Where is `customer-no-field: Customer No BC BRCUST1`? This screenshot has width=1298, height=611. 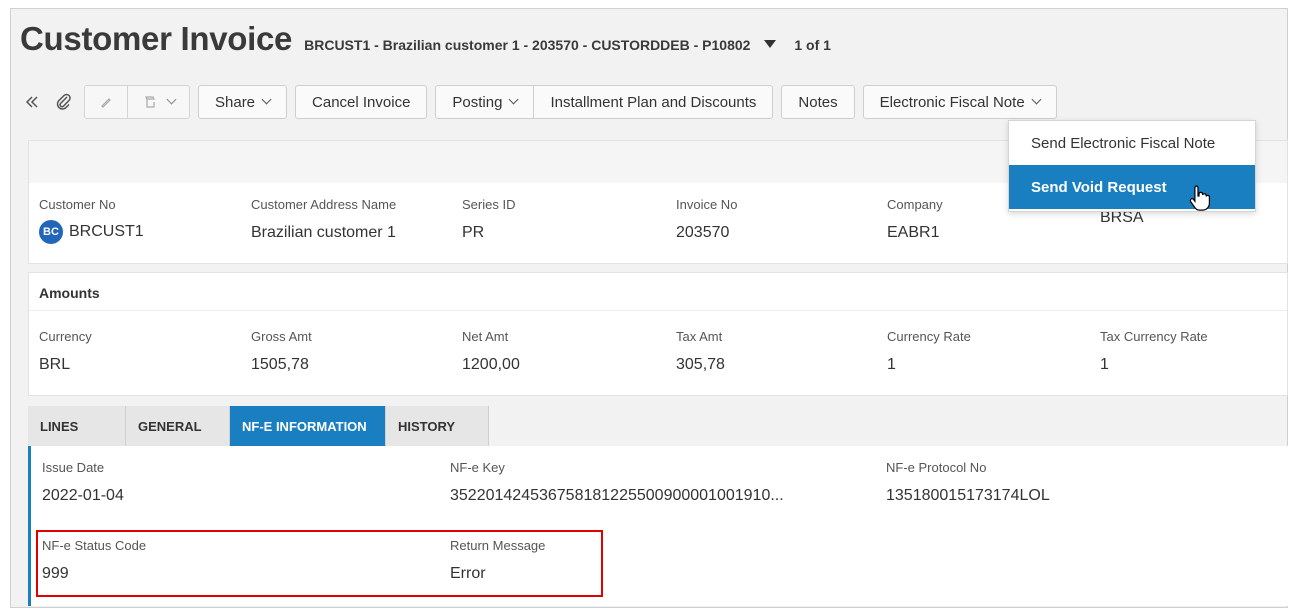
customer-no-field: Customer No BC BRCUST1 is located at coordinates (91, 220).